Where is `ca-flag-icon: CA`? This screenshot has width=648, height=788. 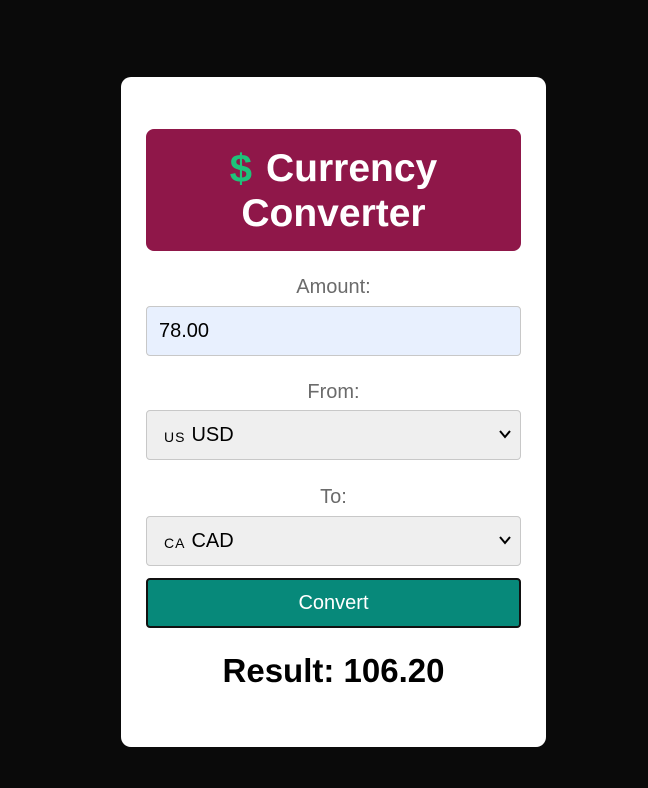 ca-flag-icon: CA is located at coordinates (175, 543).